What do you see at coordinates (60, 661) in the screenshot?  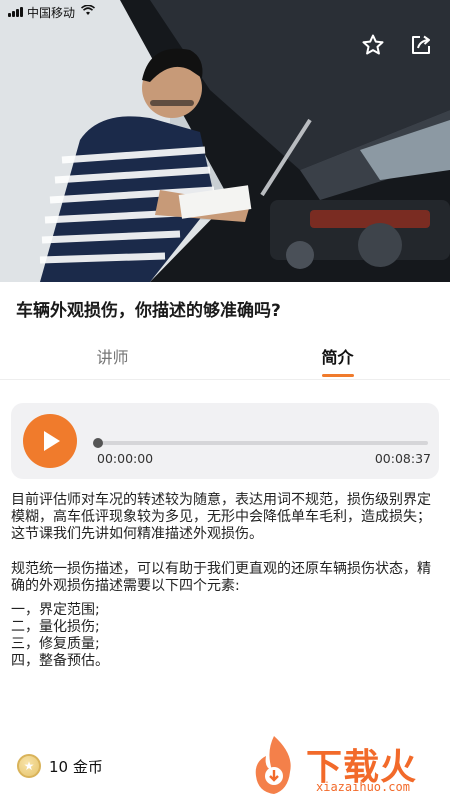 I see `list-item: 四，整备预估。` at bounding box center [60, 661].